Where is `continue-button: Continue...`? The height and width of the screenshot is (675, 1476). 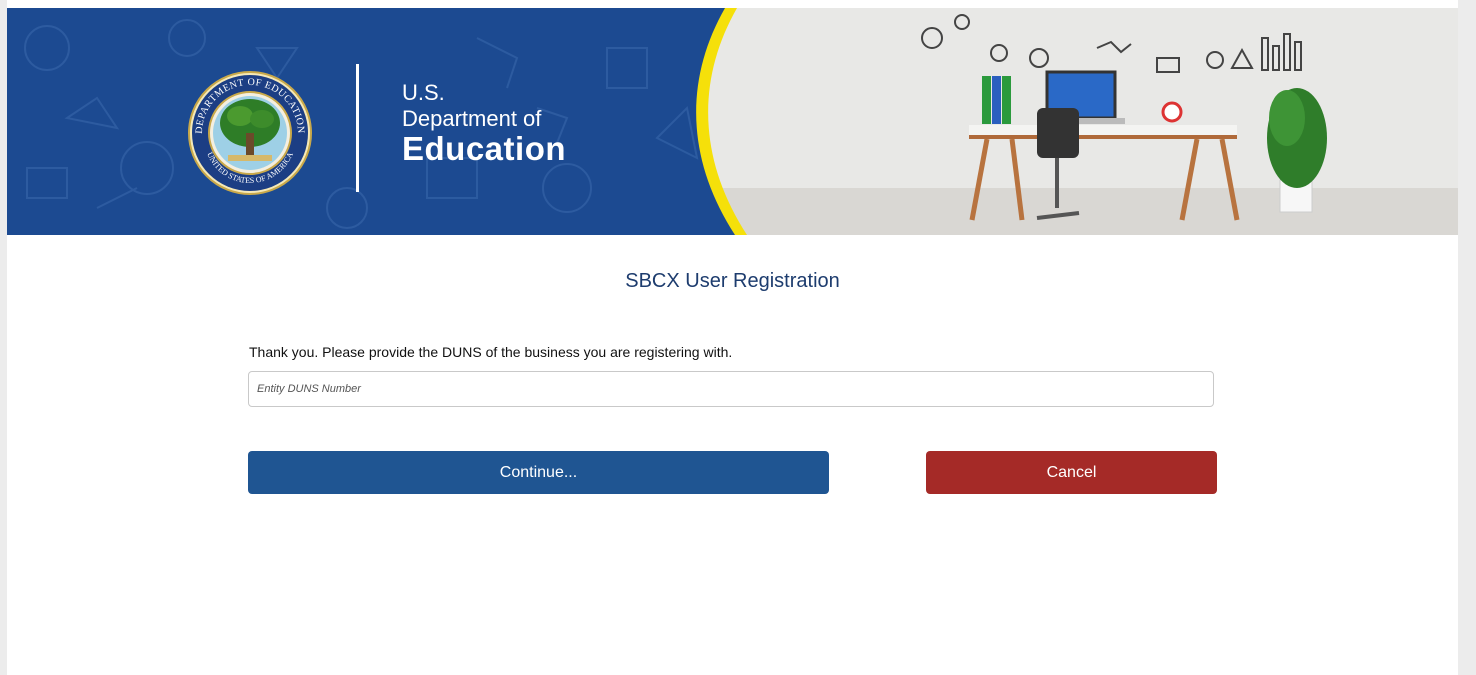 continue-button: Continue... is located at coordinates (538, 472).